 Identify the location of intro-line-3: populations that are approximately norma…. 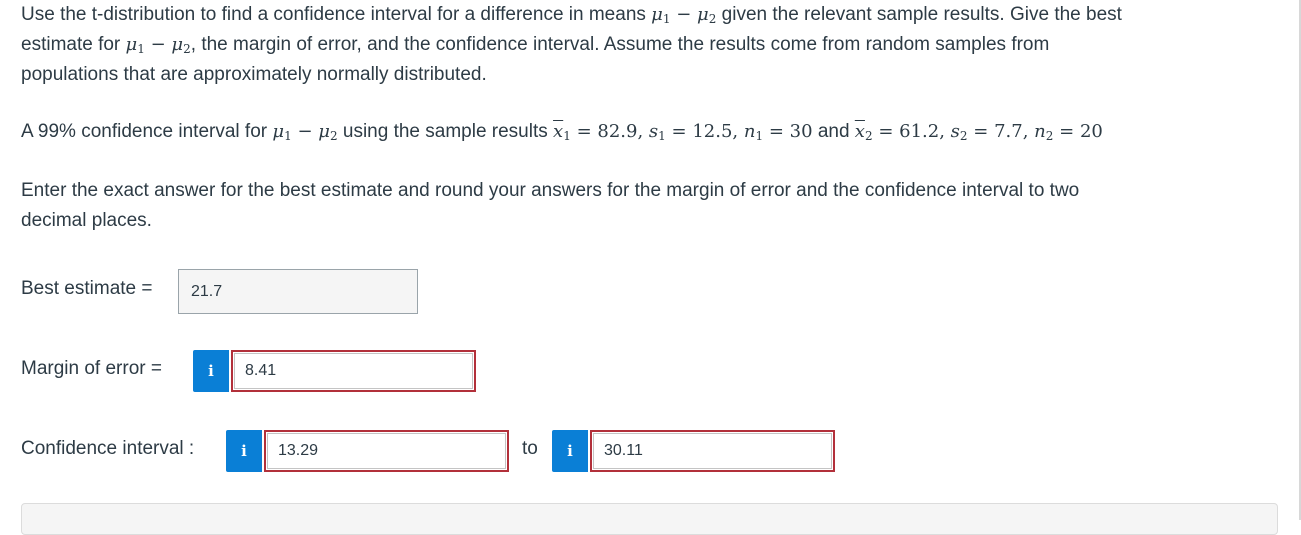
(254, 74).